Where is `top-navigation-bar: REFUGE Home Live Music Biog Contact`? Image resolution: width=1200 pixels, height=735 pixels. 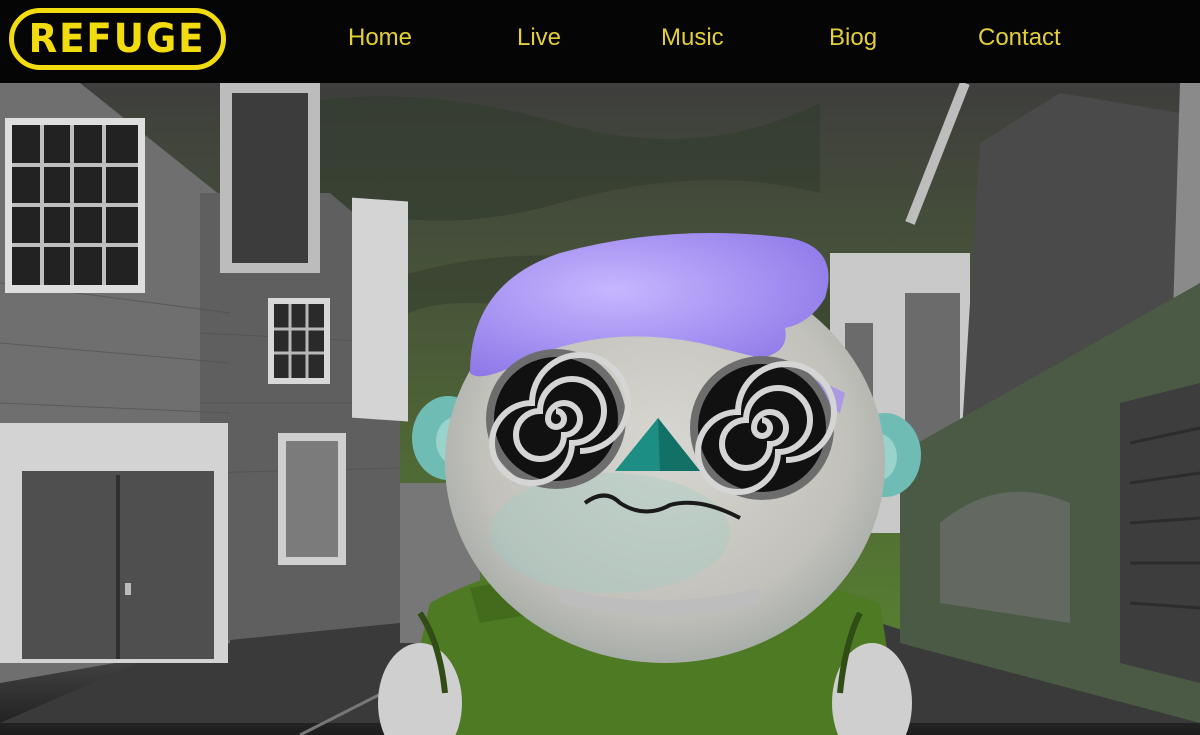
top-navigation-bar: REFUGE Home Live Music Biog Contact is located at coordinates (600, 41).